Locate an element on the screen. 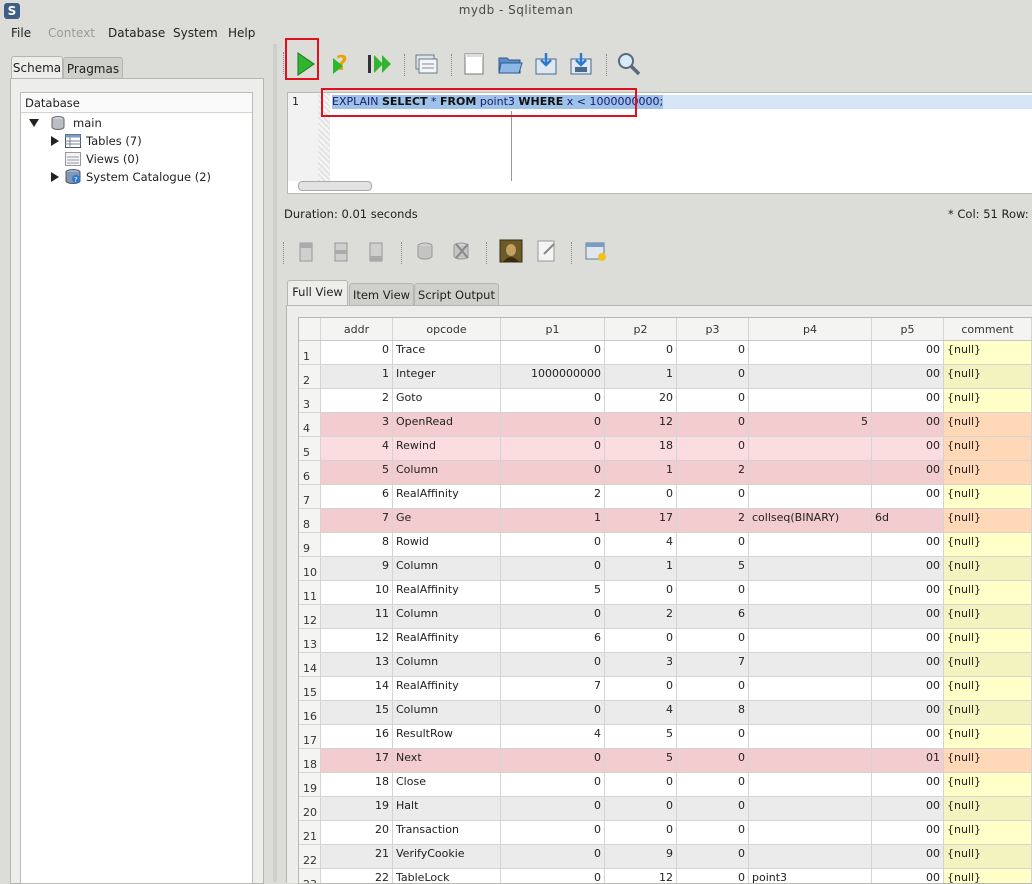 The height and width of the screenshot is (884, 1032). addr-cell: 10 is located at coordinates (357, 593).